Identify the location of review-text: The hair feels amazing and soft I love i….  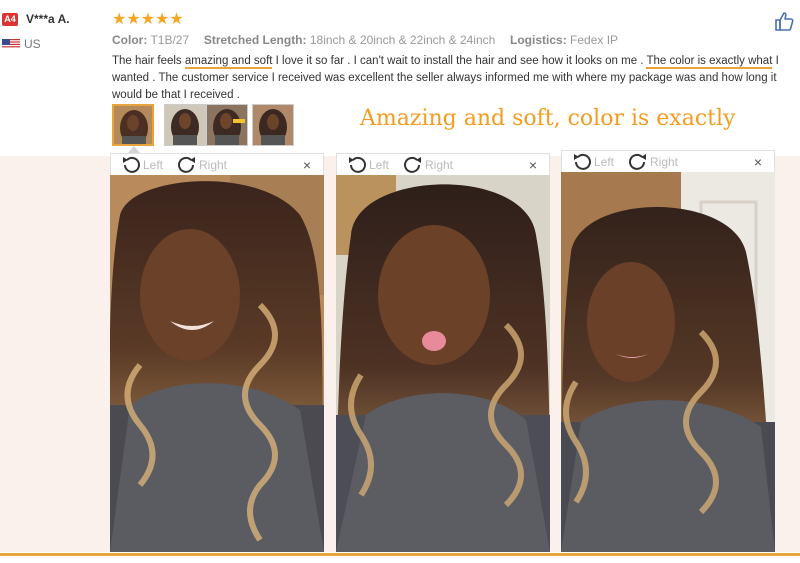
(454, 78).